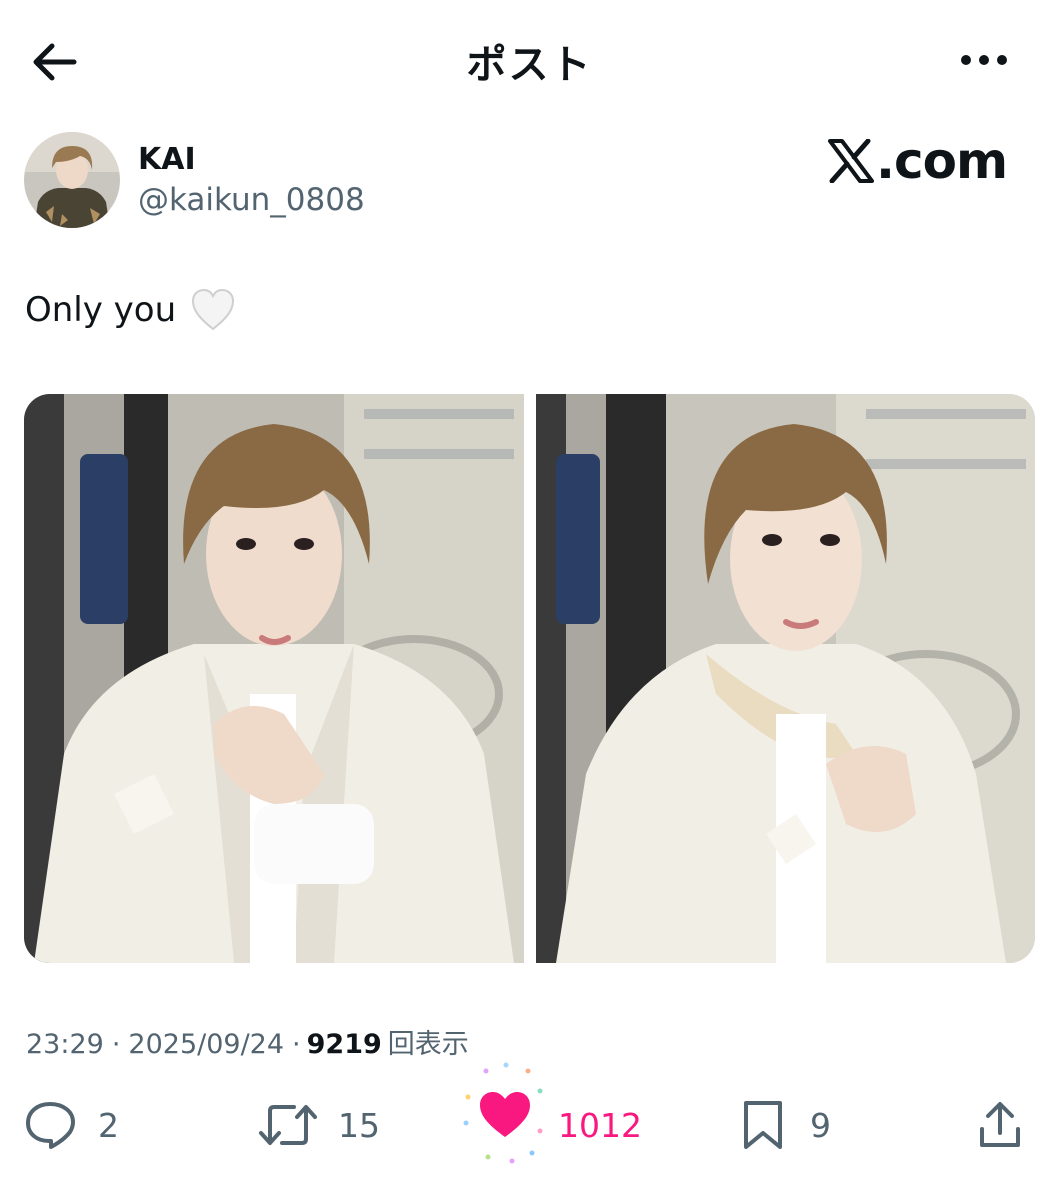 This screenshot has width=1059, height=1200. I want to click on like-count: 1012, so click(600, 1125).